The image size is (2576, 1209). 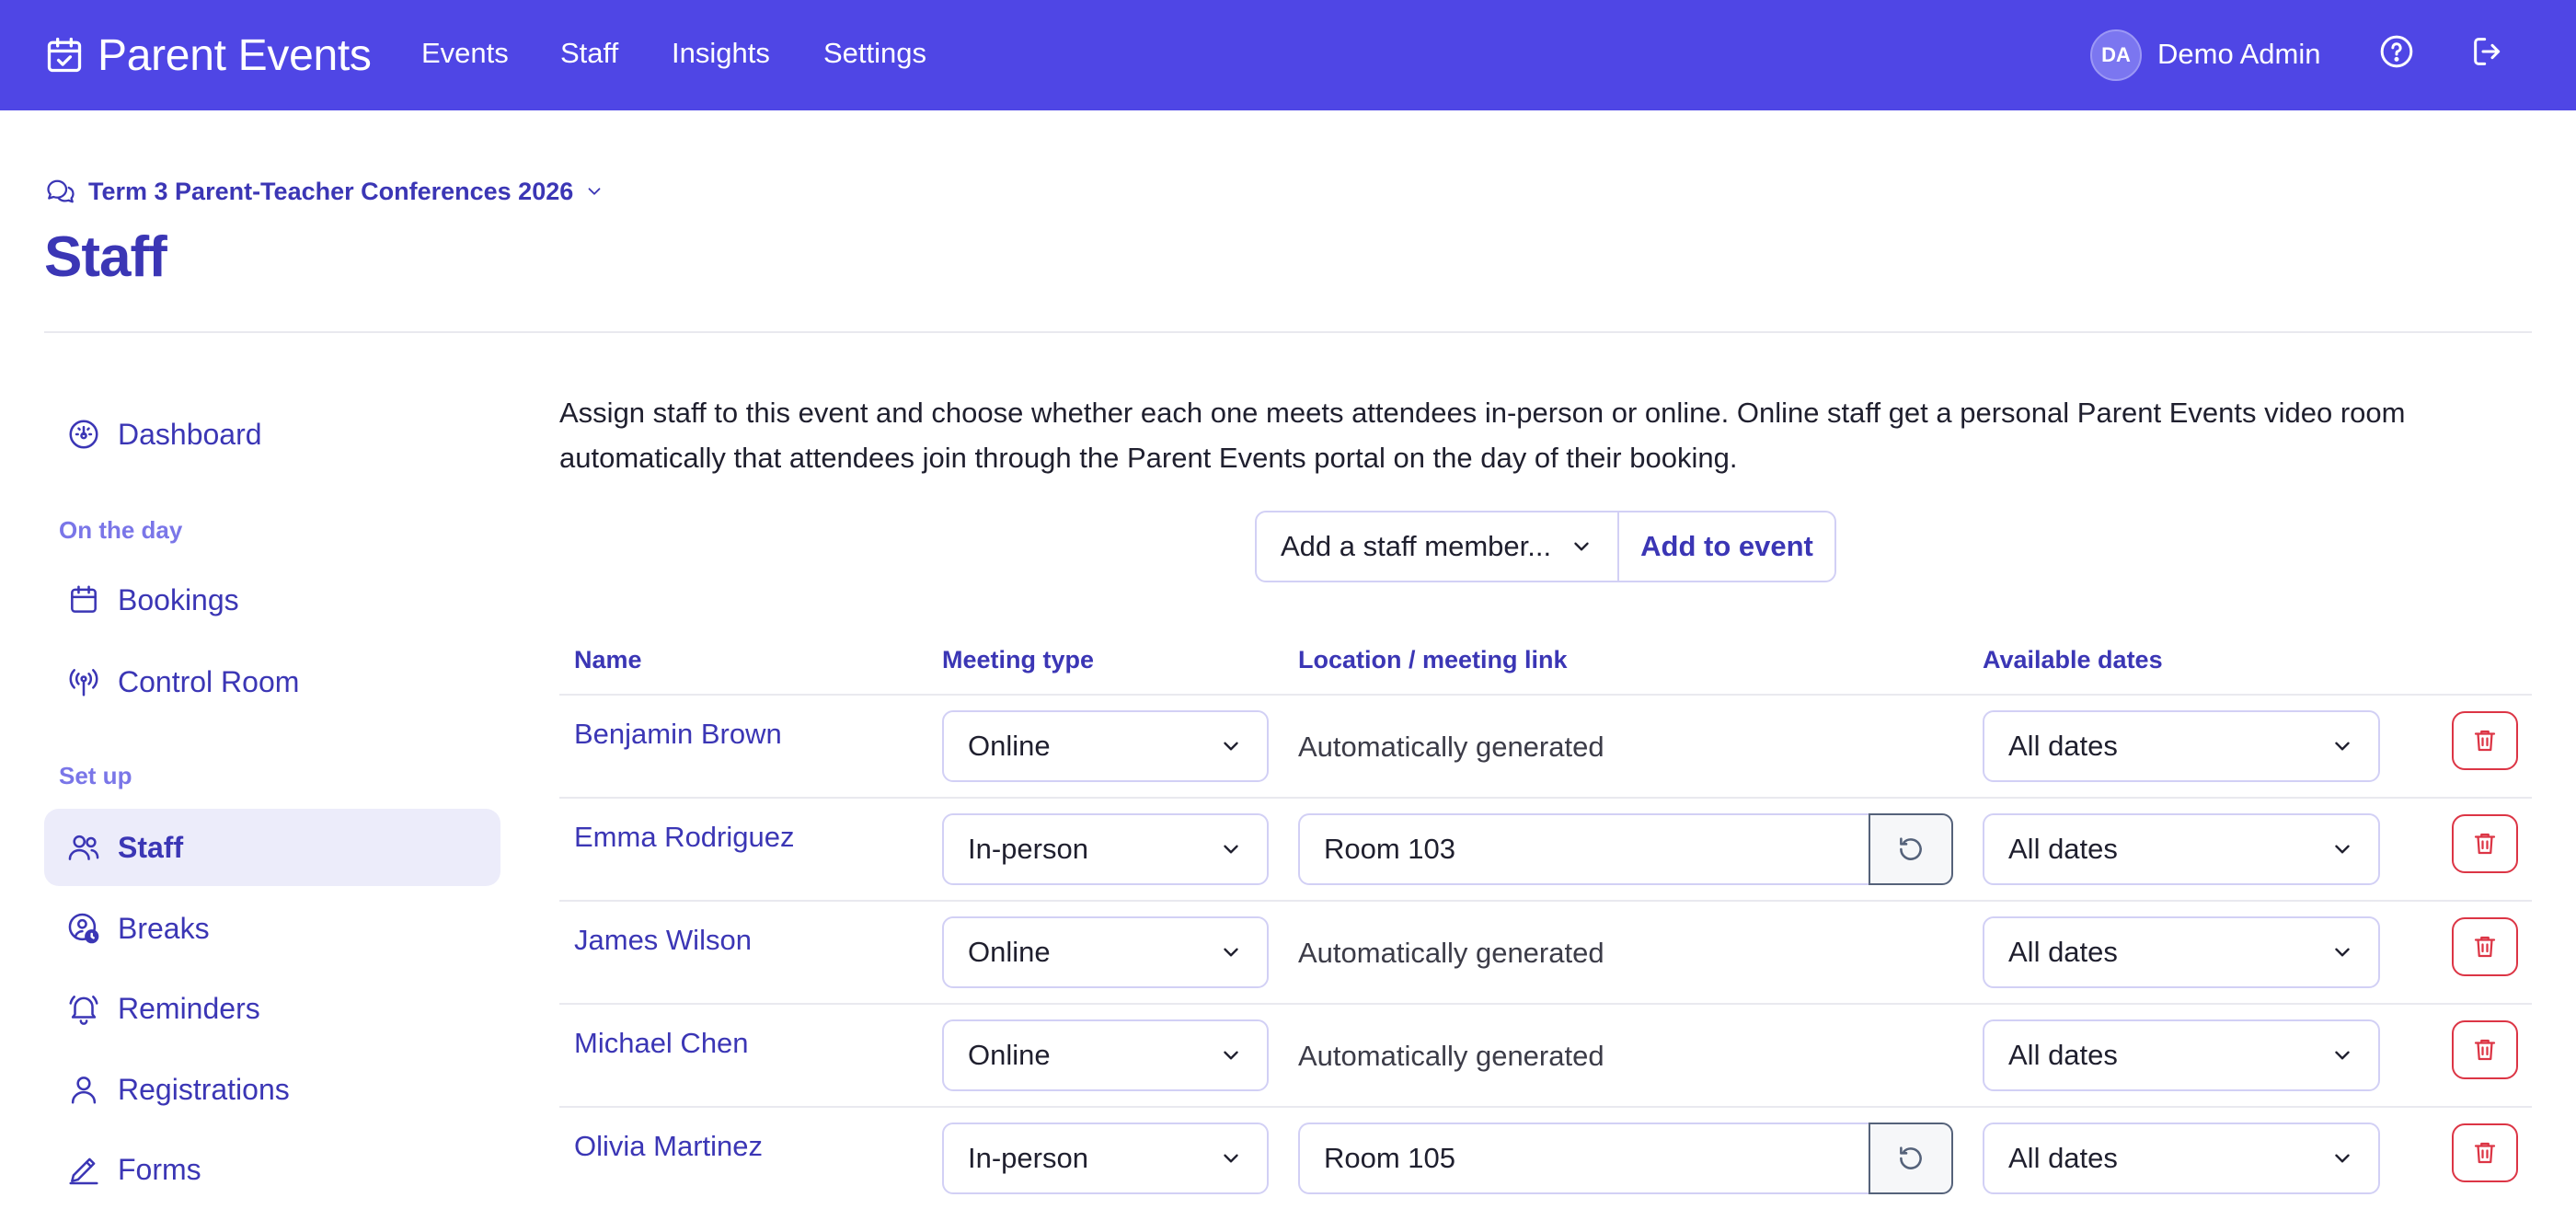 I want to click on staff-name-link: James Wilson, so click(x=663, y=941).